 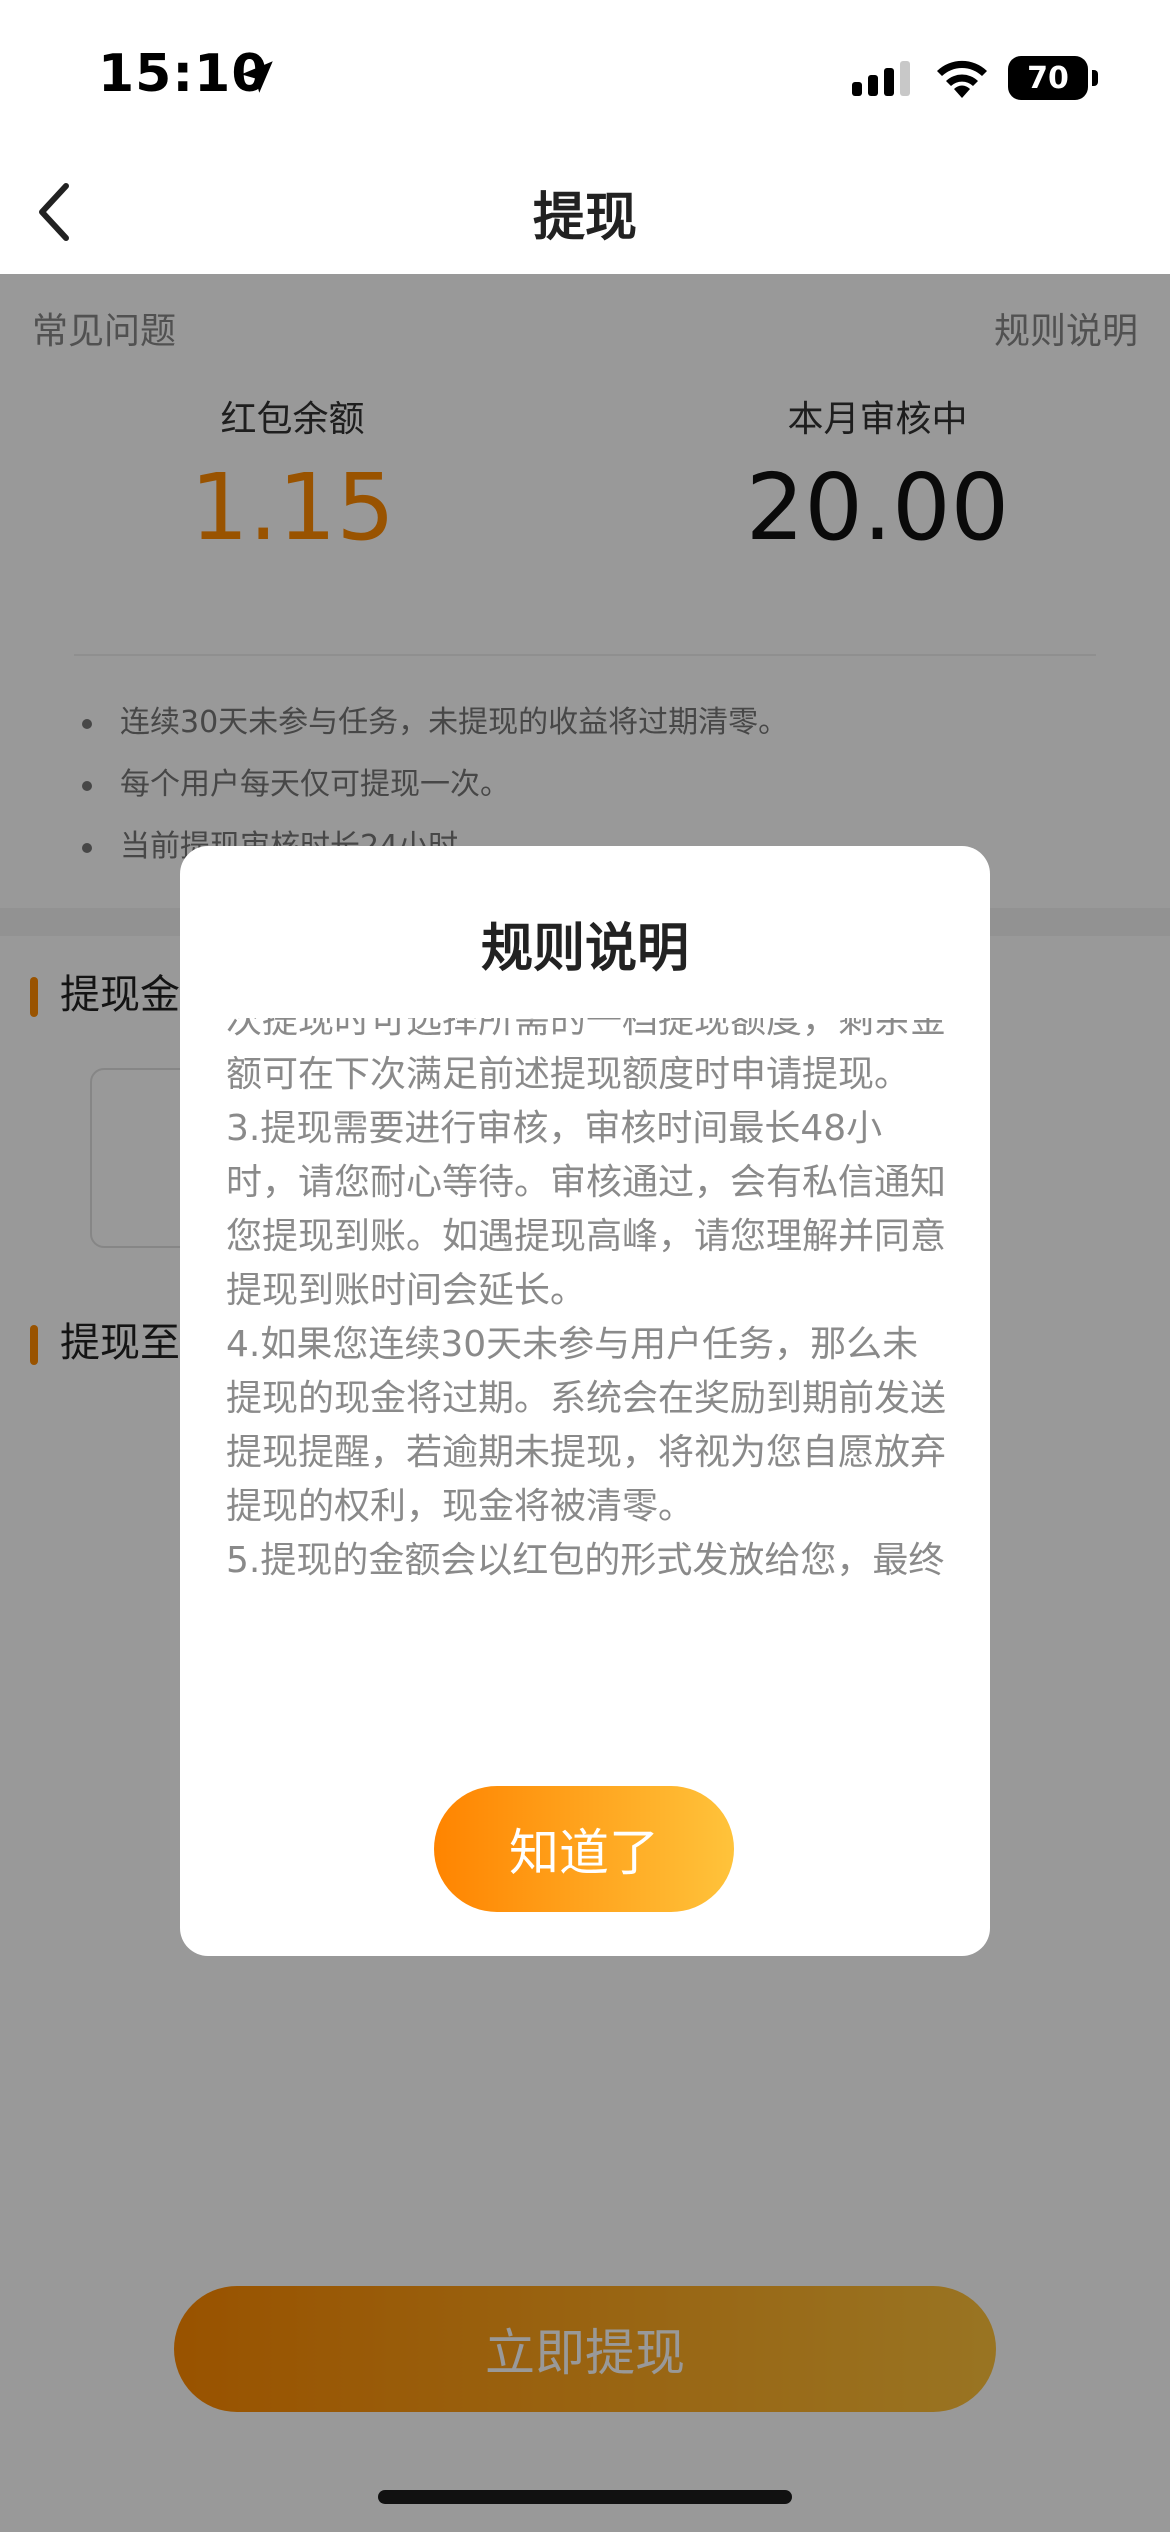 I want to click on dialog-title: 规则说明, so click(x=584, y=949).